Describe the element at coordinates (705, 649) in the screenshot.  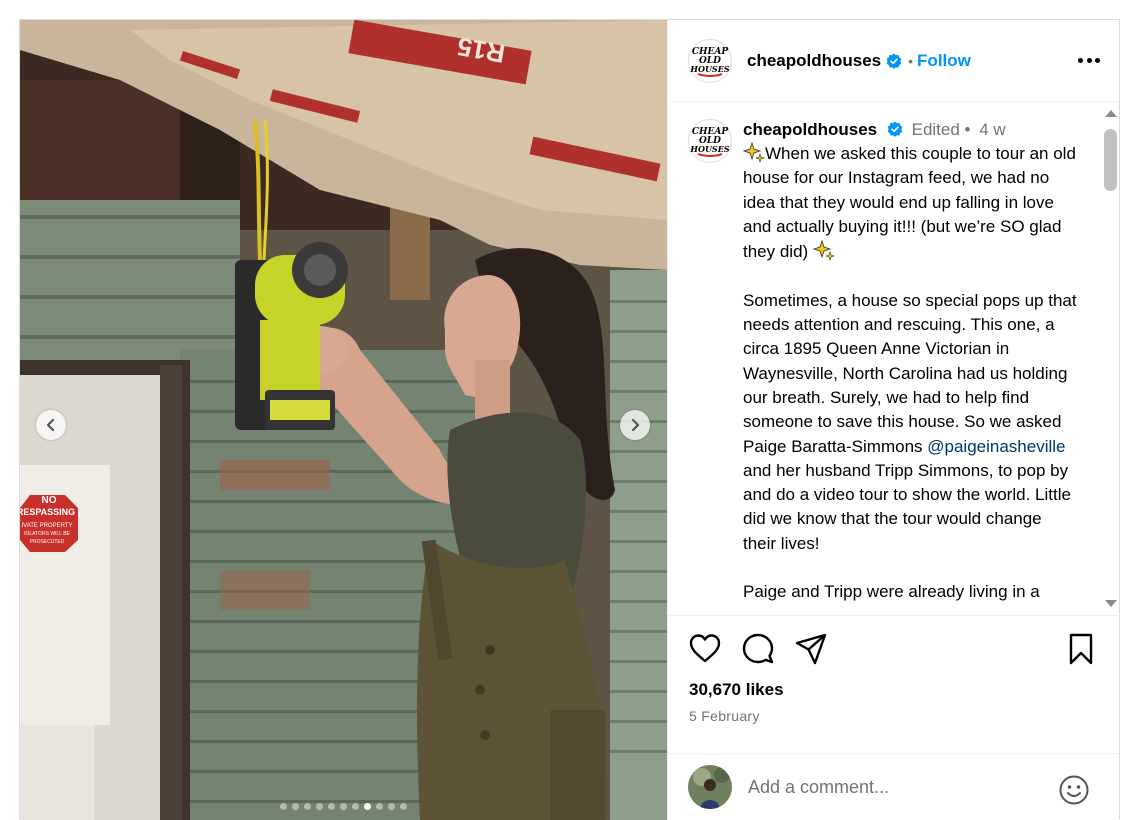
I see `like-heart-icon` at that location.